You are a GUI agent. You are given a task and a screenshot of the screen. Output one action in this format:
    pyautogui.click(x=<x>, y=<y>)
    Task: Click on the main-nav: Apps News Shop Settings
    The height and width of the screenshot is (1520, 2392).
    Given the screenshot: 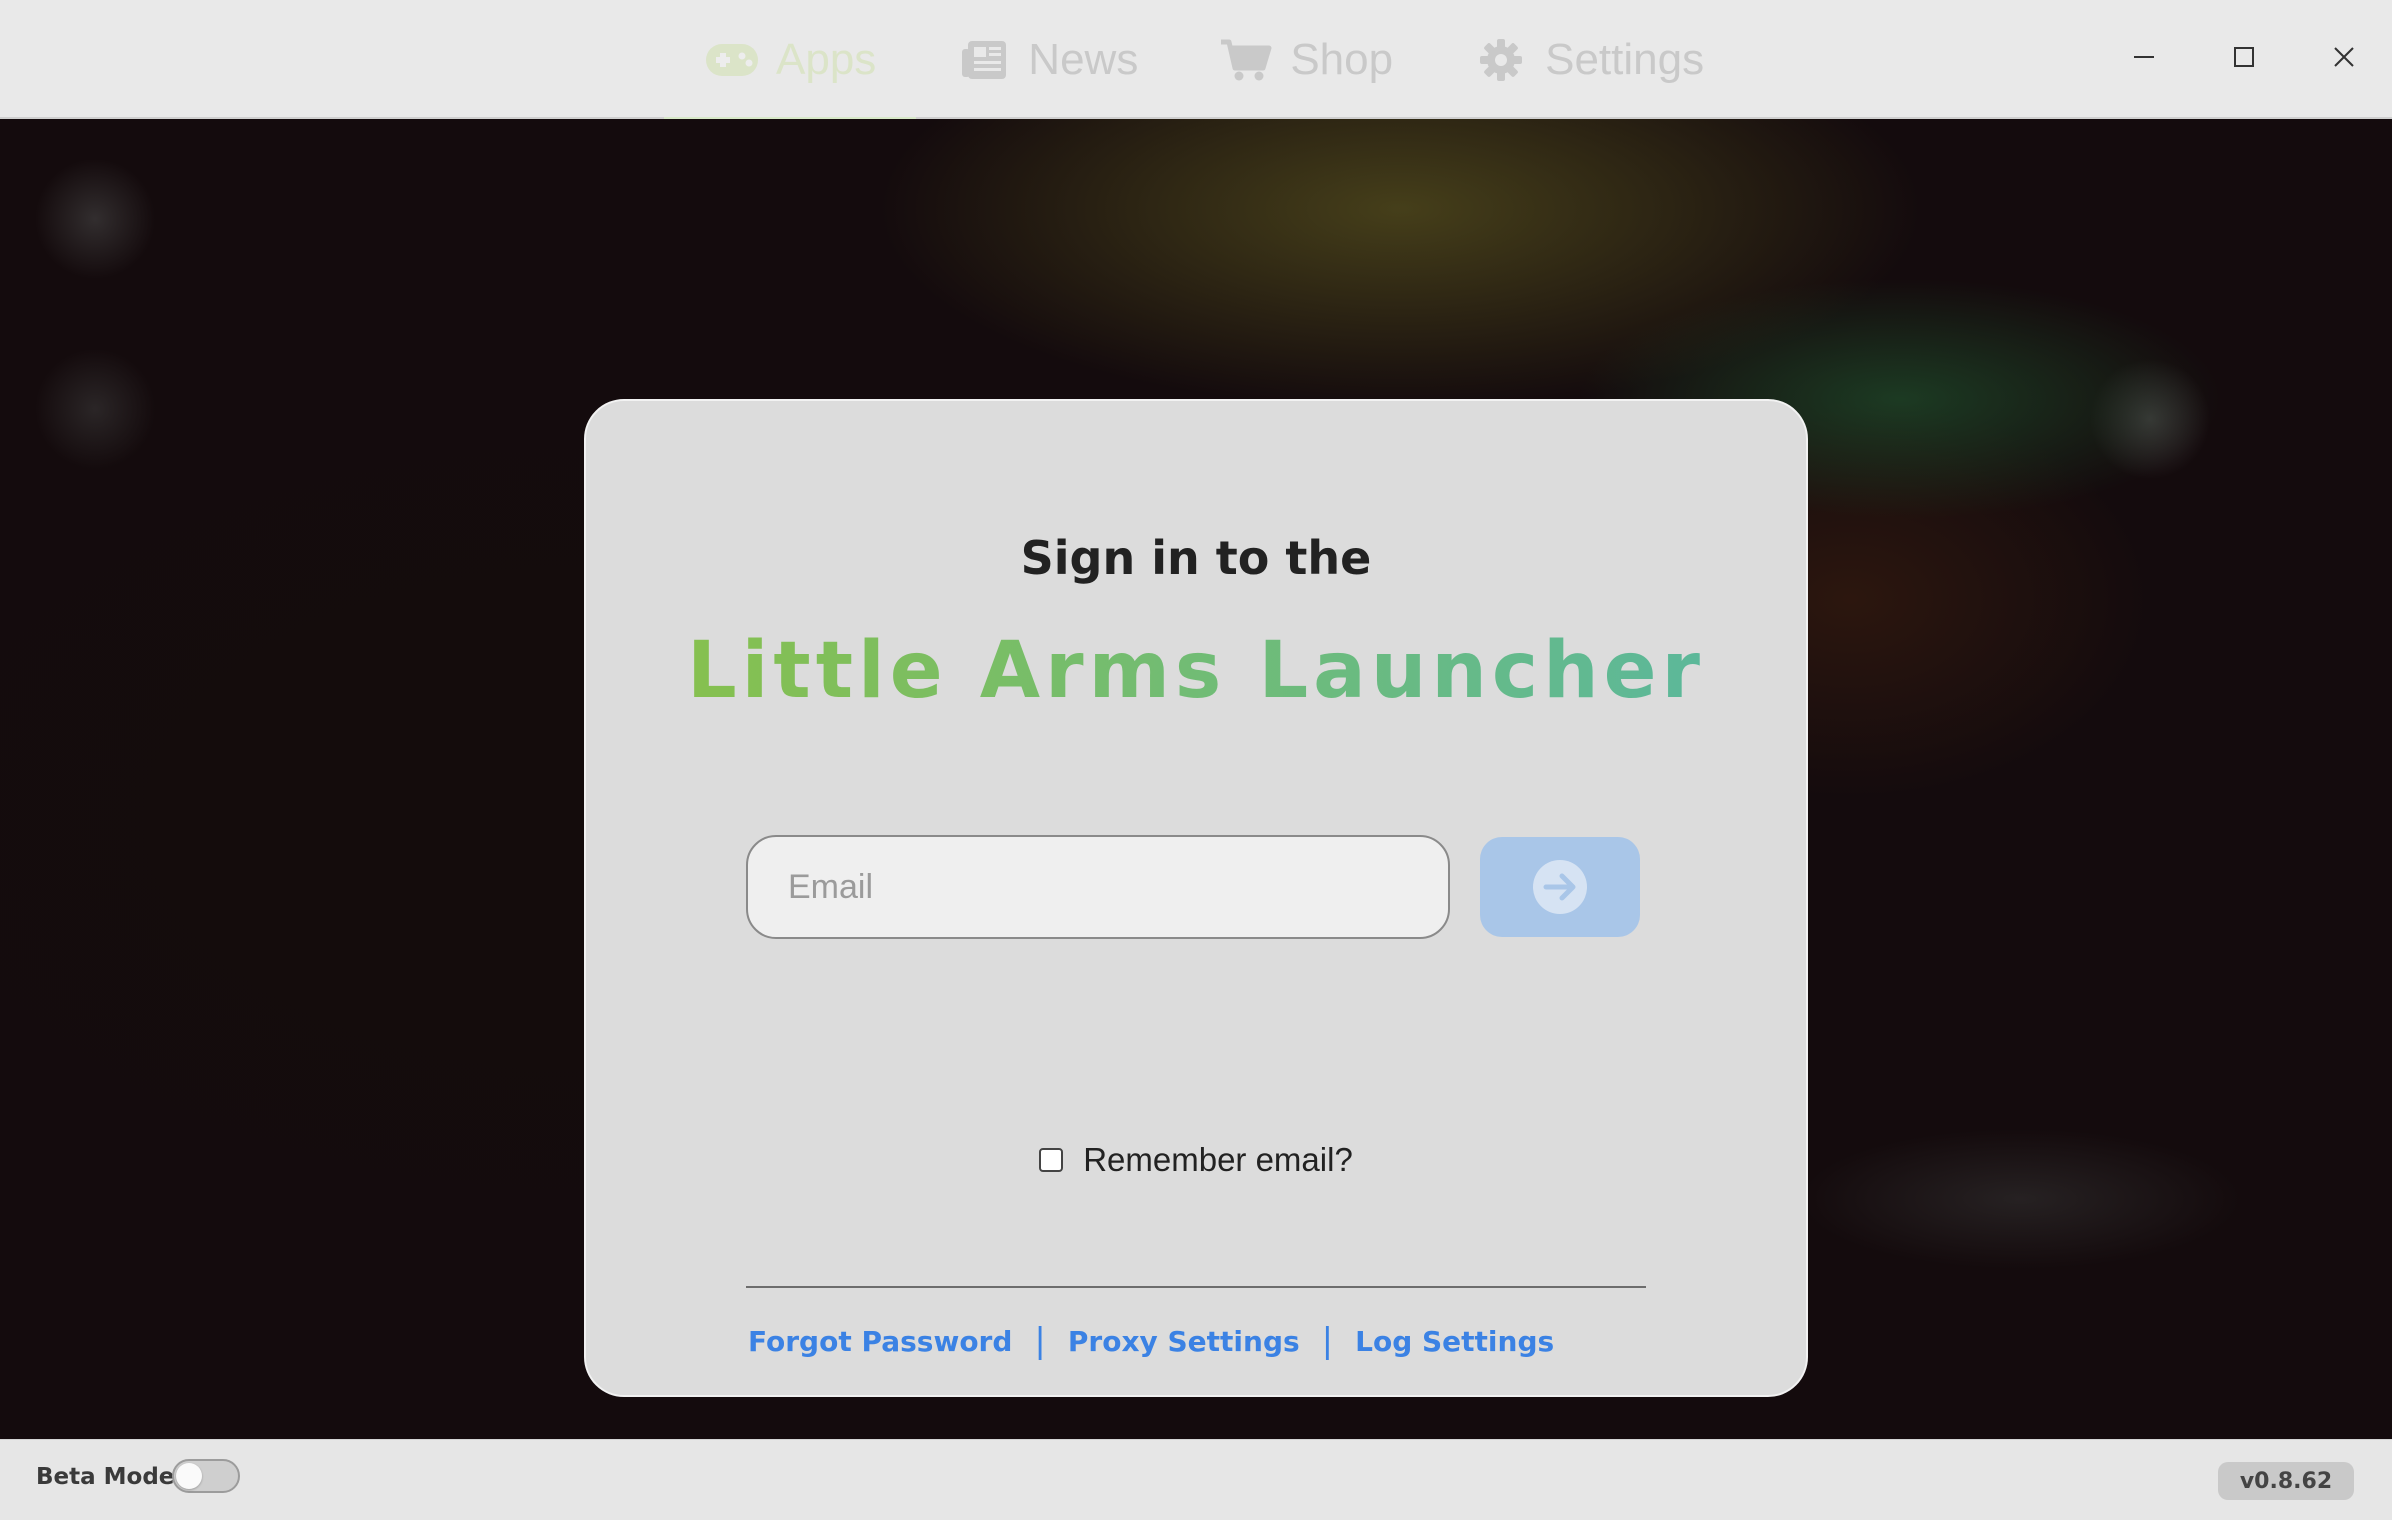 What is the action you would take?
    pyautogui.click(x=1204, y=60)
    